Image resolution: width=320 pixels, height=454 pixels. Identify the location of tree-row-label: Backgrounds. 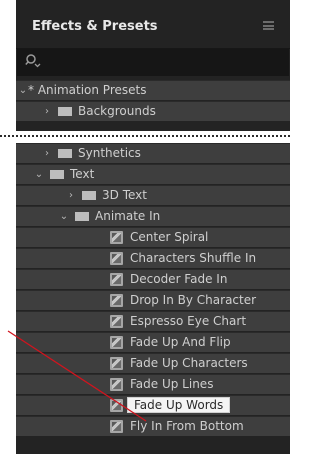
(117, 111).